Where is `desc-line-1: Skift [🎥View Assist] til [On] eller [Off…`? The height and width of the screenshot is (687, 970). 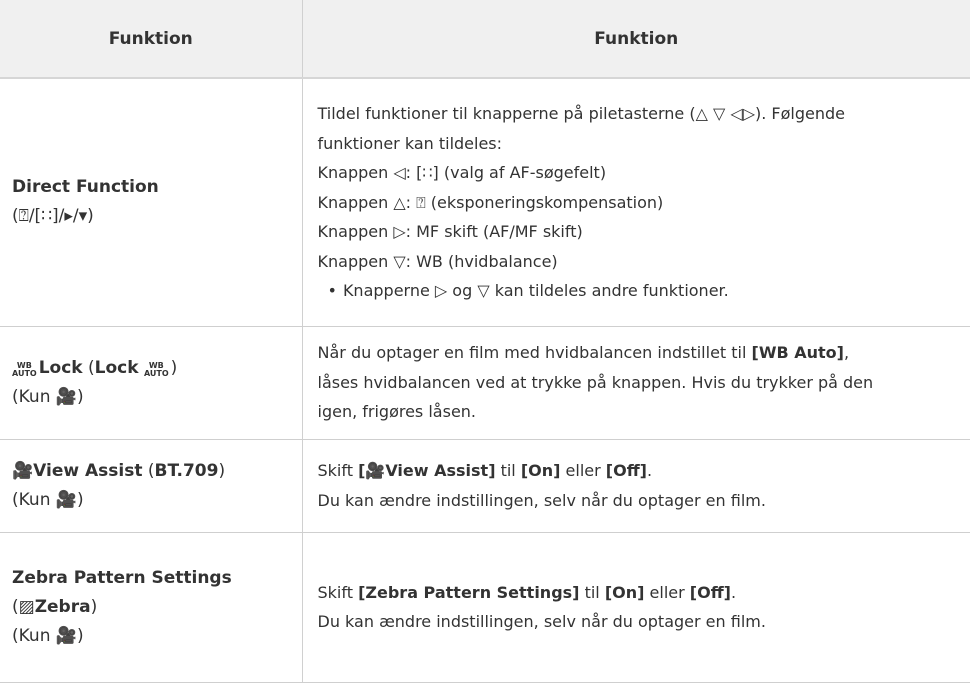 desc-line-1: Skift [🎥View Assist] til [On] eller [Off… is located at coordinates (485, 470).